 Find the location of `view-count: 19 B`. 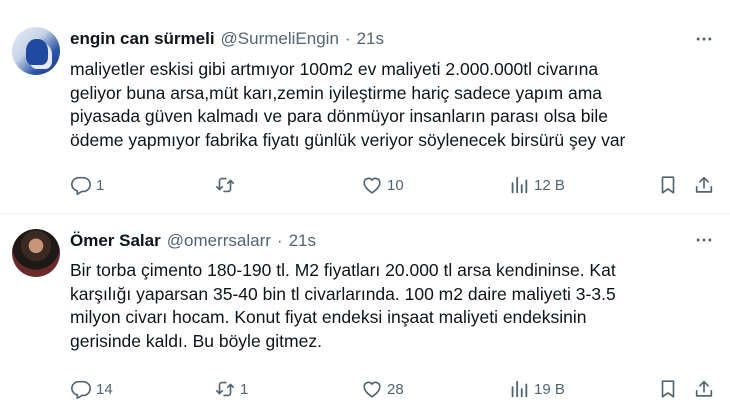

view-count: 19 B is located at coordinates (549, 389).